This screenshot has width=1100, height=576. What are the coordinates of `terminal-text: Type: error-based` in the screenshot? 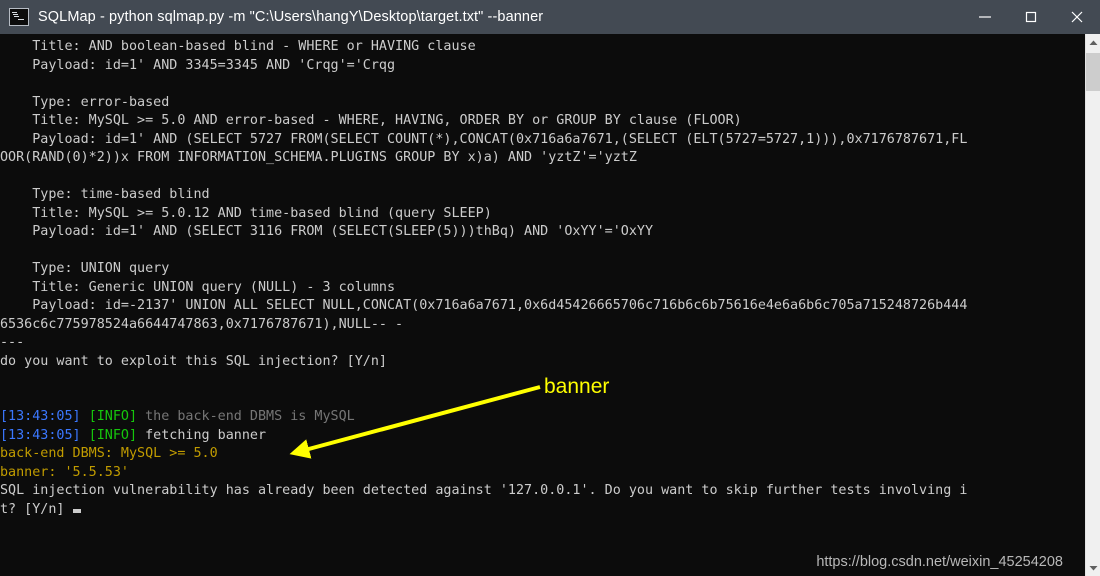 It's located at (85, 102).